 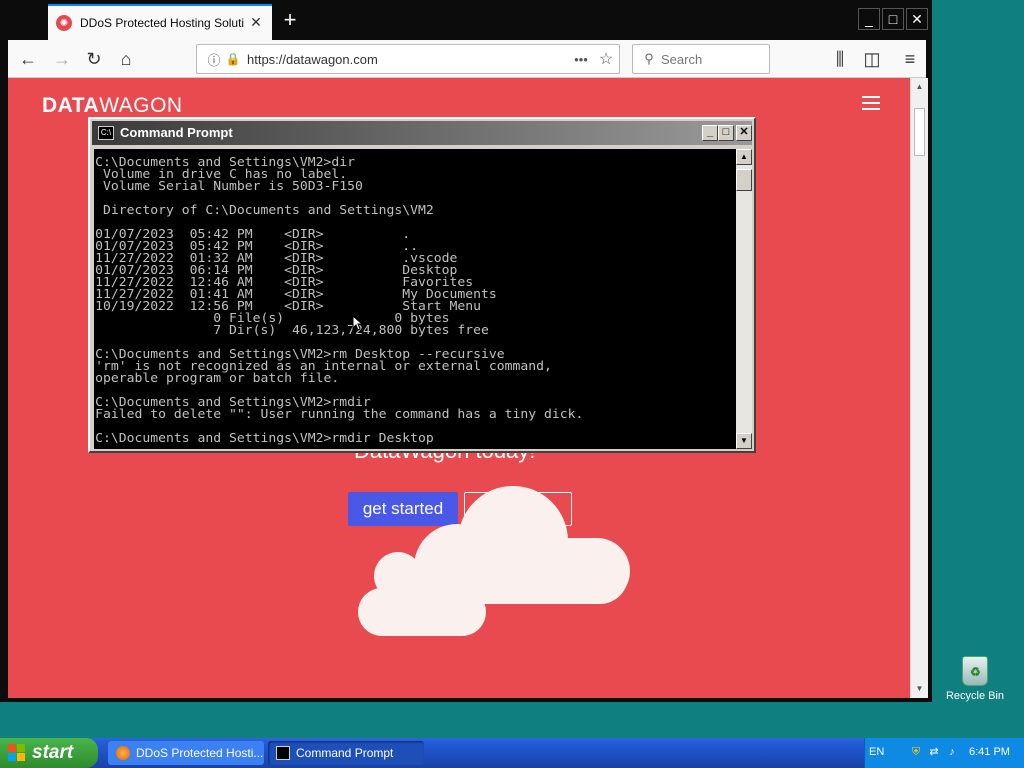 What do you see at coordinates (126, 59) in the screenshot?
I see `home-icon: ⌂` at bounding box center [126, 59].